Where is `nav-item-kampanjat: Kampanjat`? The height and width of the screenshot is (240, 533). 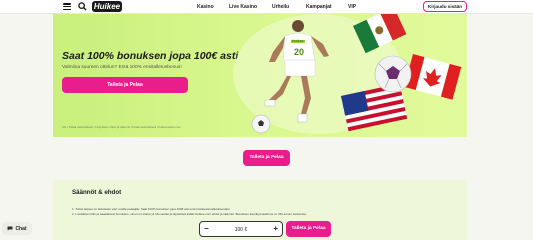
nav-item-kampanjat: Kampanjat is located at coordinates (319, 7).